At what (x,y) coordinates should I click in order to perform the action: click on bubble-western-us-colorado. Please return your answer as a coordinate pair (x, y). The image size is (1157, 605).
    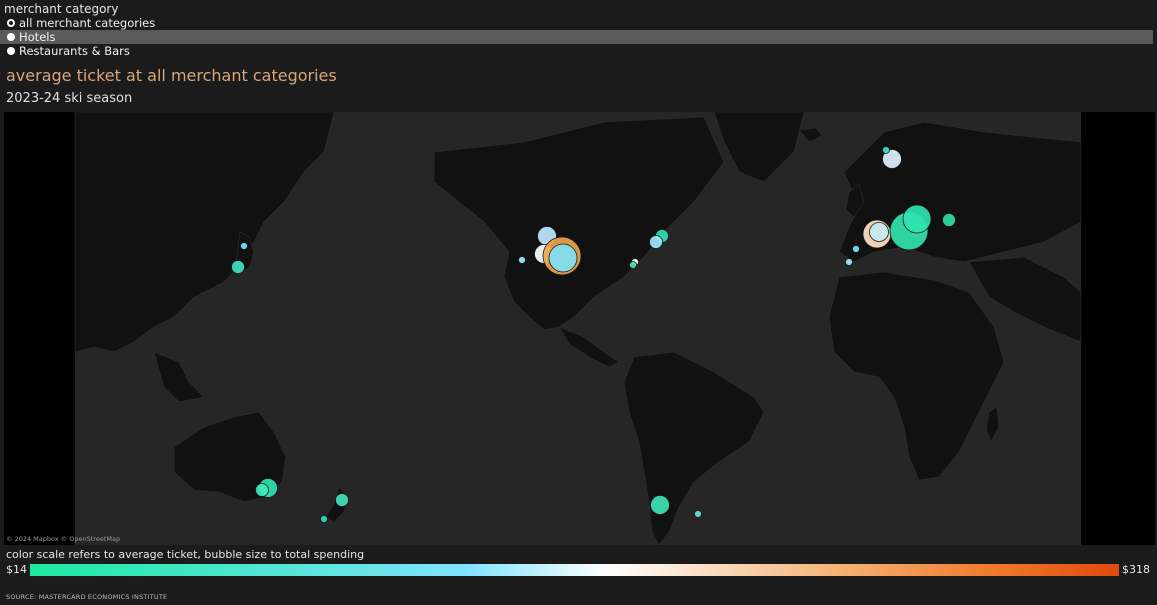
    Looking at the image, I should click on (563, 258).